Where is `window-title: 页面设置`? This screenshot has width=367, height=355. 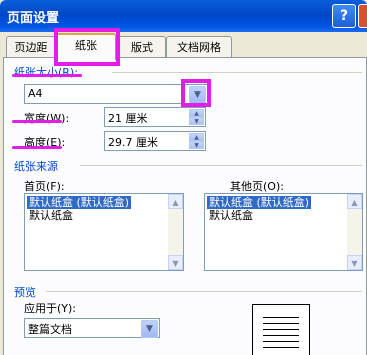
window-title: 页面设置 is located at coordinates (33, 18).